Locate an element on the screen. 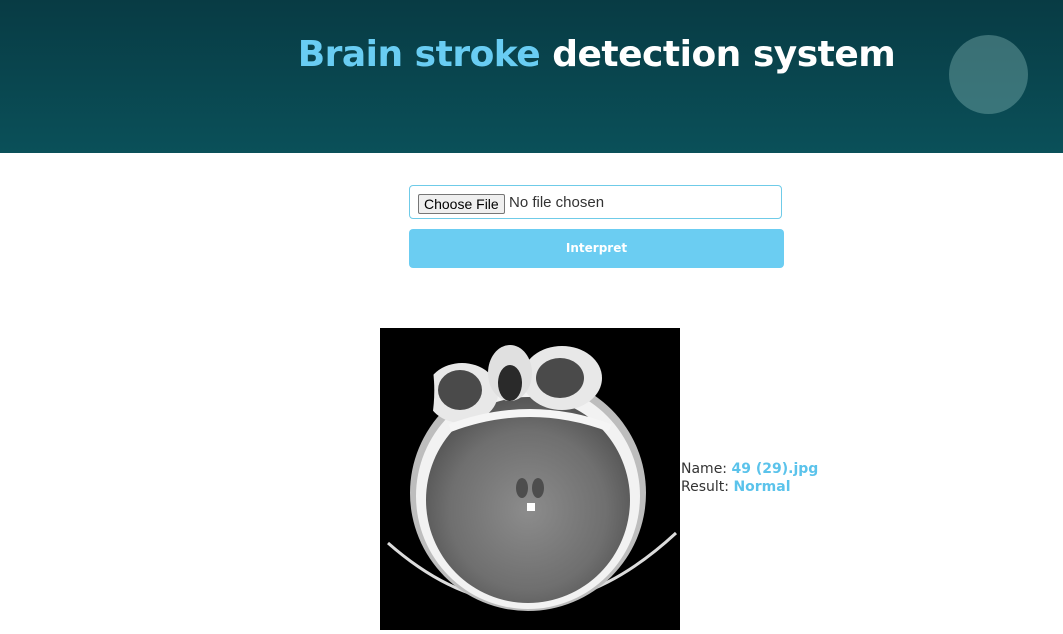  name-row: Name: 49 (29).jpg is located at coordinates (749, 469).